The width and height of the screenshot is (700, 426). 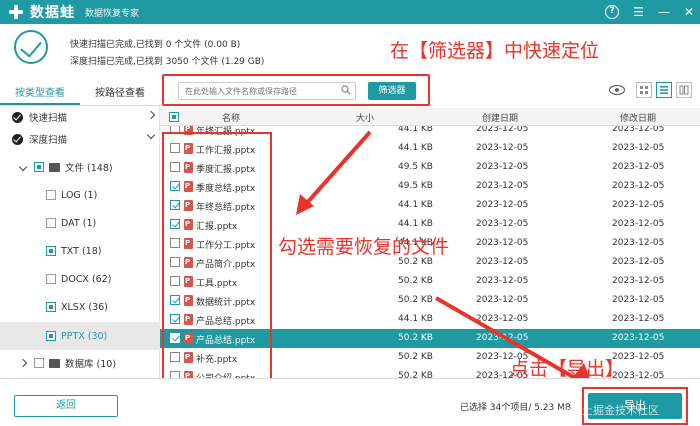 What do you see at coordinates (617, 90) in the screenshot?
I see `preview-eye-icon` at bounding box center [617, 90].